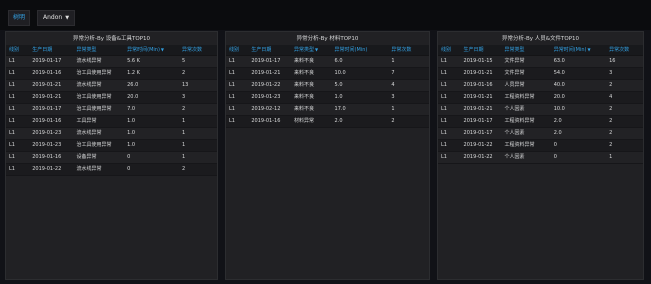 This screenshot has height=284, width=651. I want to click on table-cell: 2019-01-17, so click(51, 109).